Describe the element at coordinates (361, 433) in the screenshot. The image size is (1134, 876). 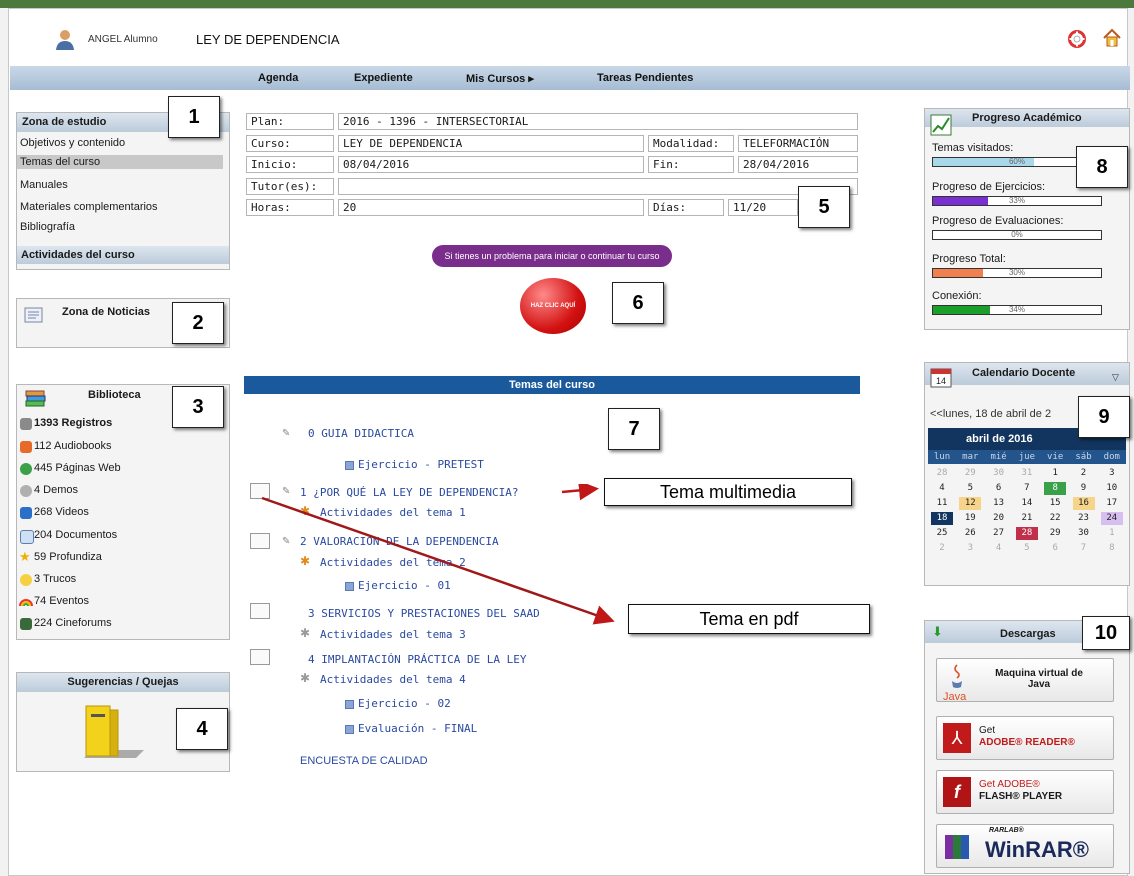
I see `topic-0: 0 GUIA DIDACTICA` at that location.